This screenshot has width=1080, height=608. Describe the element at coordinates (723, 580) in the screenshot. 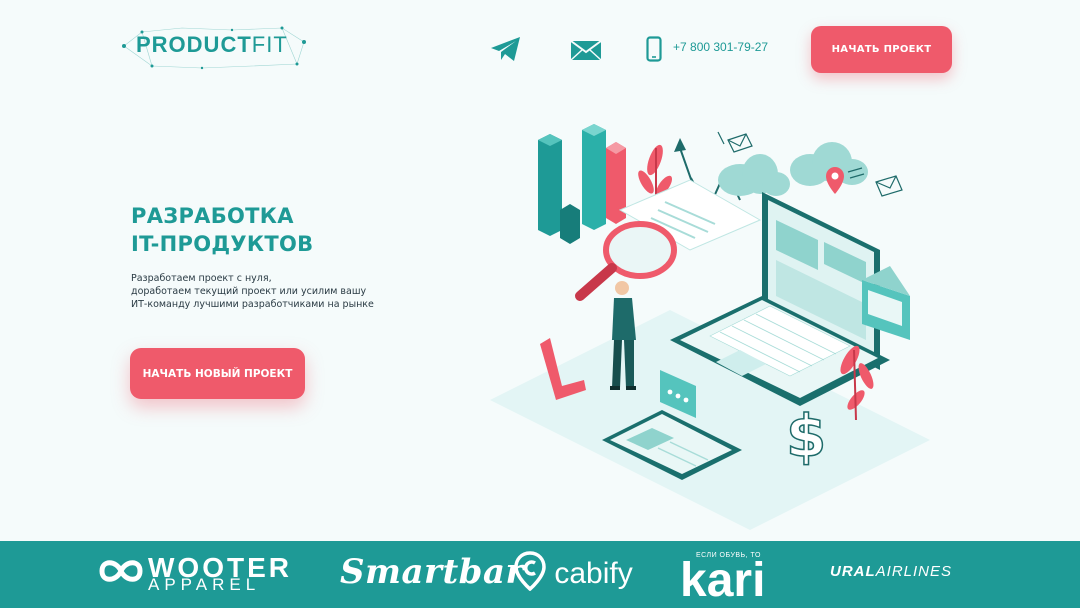

I see `kari-logo: kari` at that location.